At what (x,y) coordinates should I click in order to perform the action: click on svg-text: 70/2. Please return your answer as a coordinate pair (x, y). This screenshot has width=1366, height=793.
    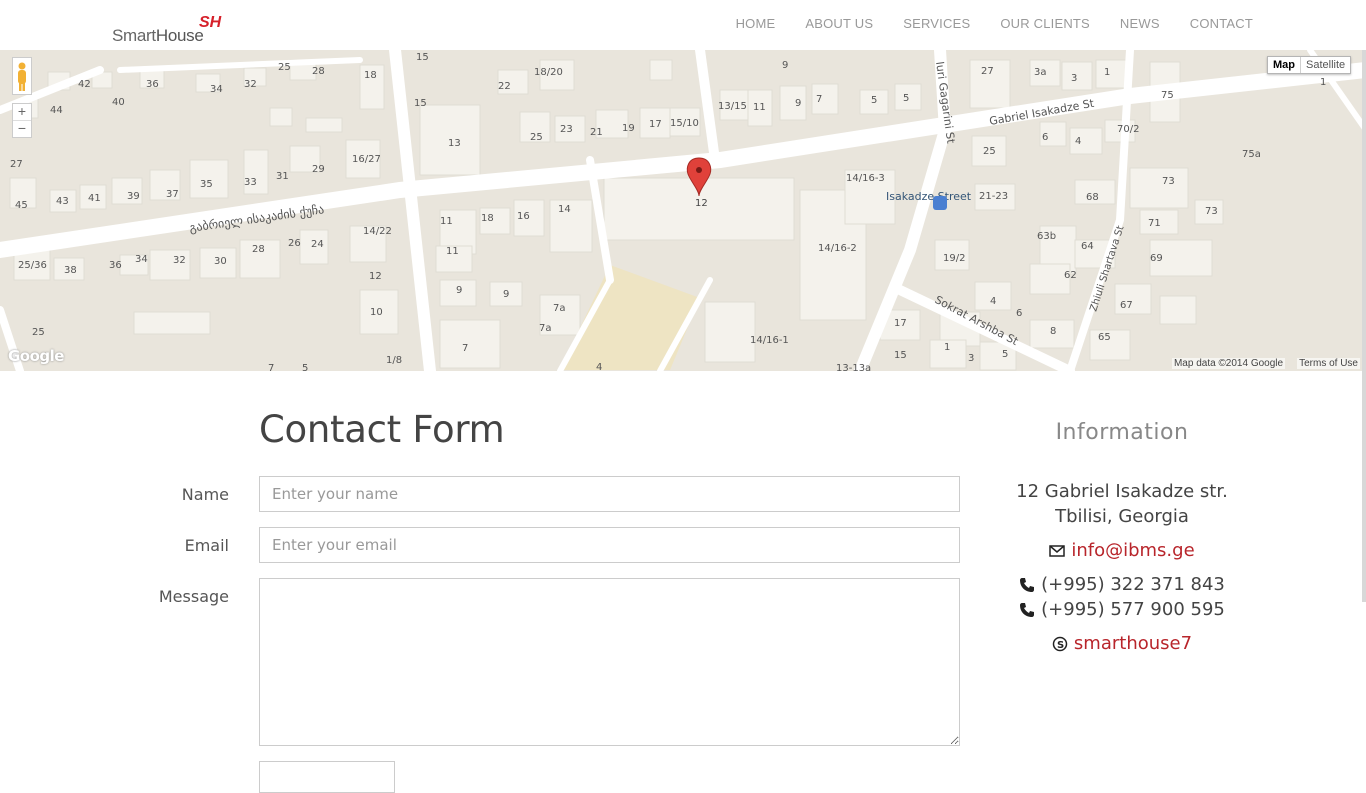
    Looking at the image, I should click on (1128, 129).